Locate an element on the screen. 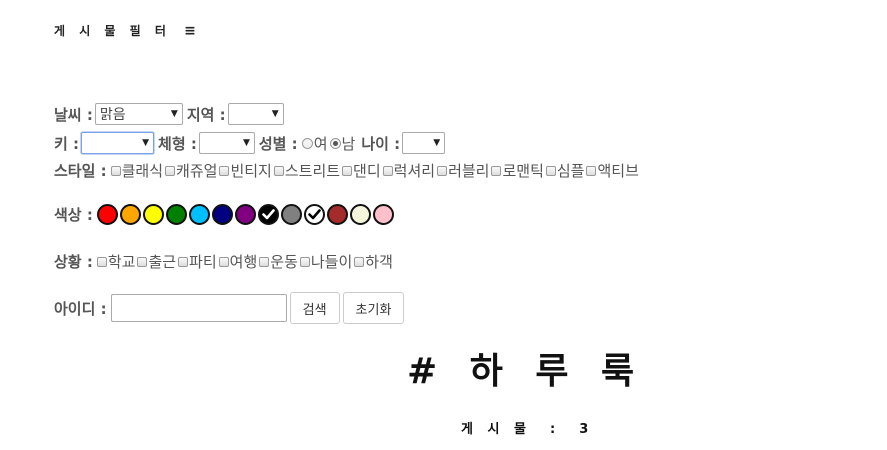 The width and height of the screenshot is (887, 450). situation-option: 학교 is located at coordinates (121, 262).